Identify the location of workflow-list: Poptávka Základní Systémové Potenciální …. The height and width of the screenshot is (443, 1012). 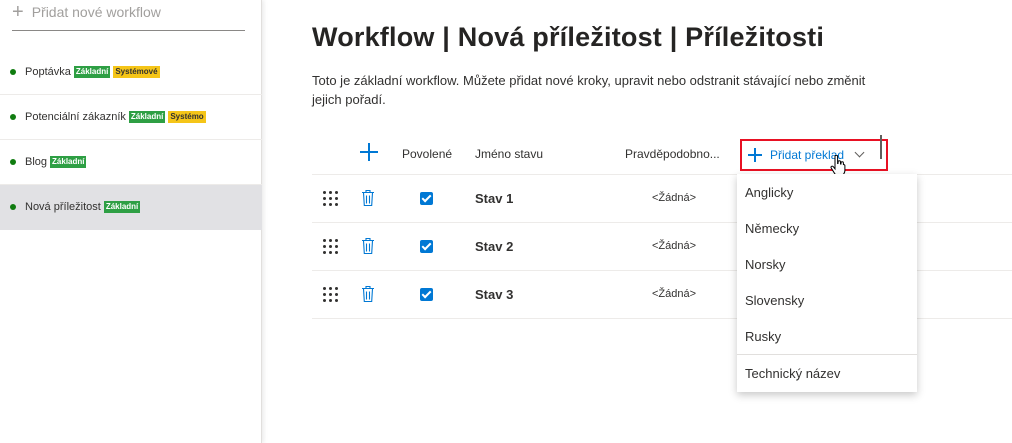
(131, 140).